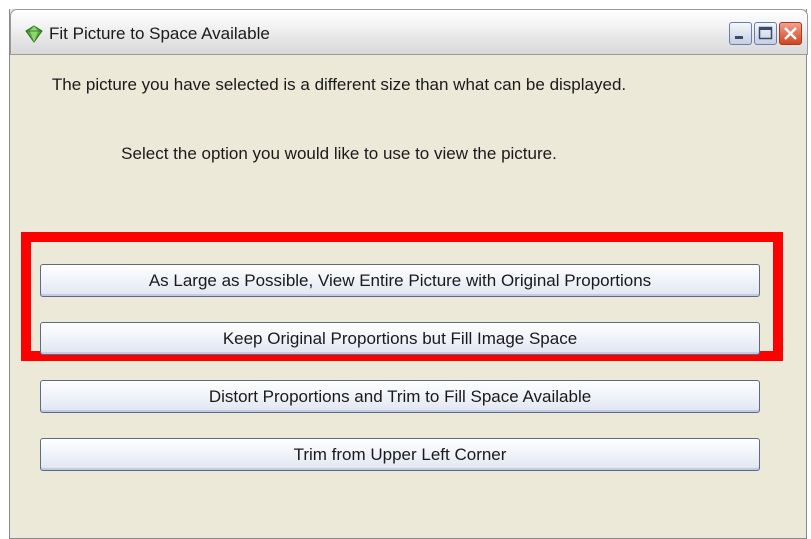 The height and width of the screenshot is (539, 811). Describe the element at coordinates (409, 32) in the screenshot. I see `title-bar: Fit Picture to Space Available` at that location.